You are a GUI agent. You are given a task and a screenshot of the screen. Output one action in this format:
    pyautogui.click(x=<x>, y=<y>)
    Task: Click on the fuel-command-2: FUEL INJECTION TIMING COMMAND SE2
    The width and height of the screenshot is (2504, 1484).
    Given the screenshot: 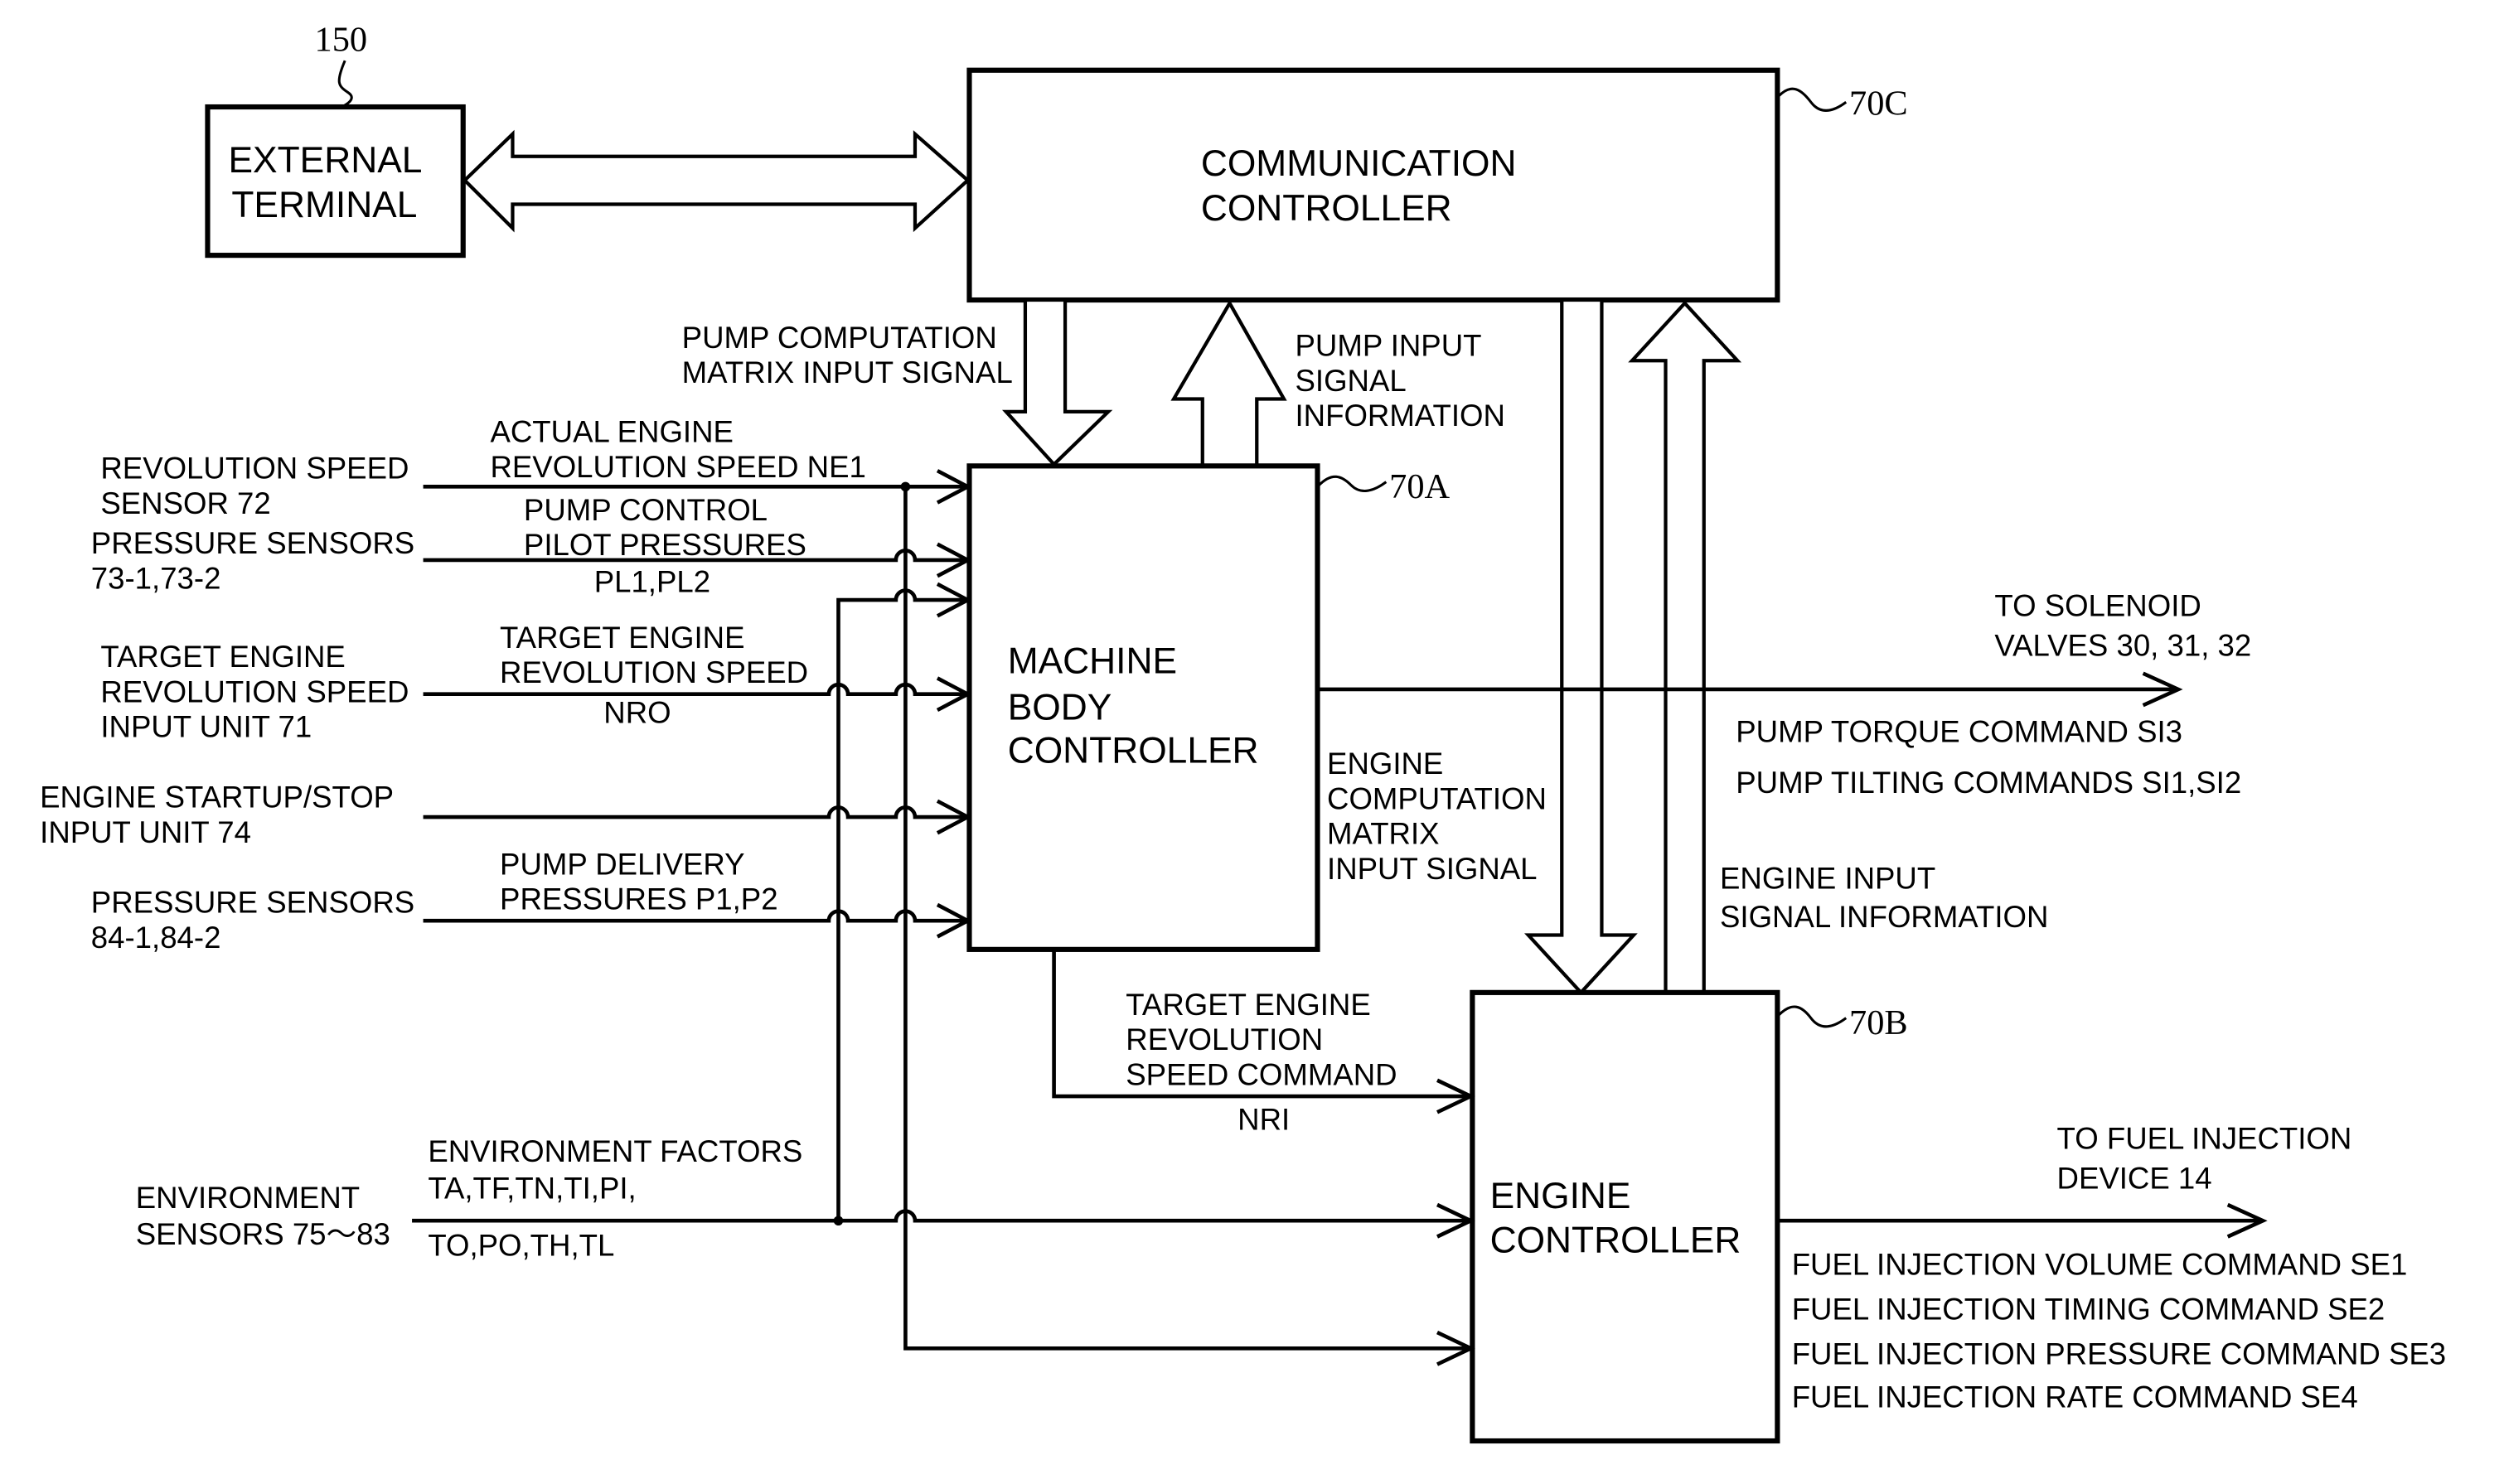 What is the action you would take?
    pyautogui.click(x=2088, y=1310)
    